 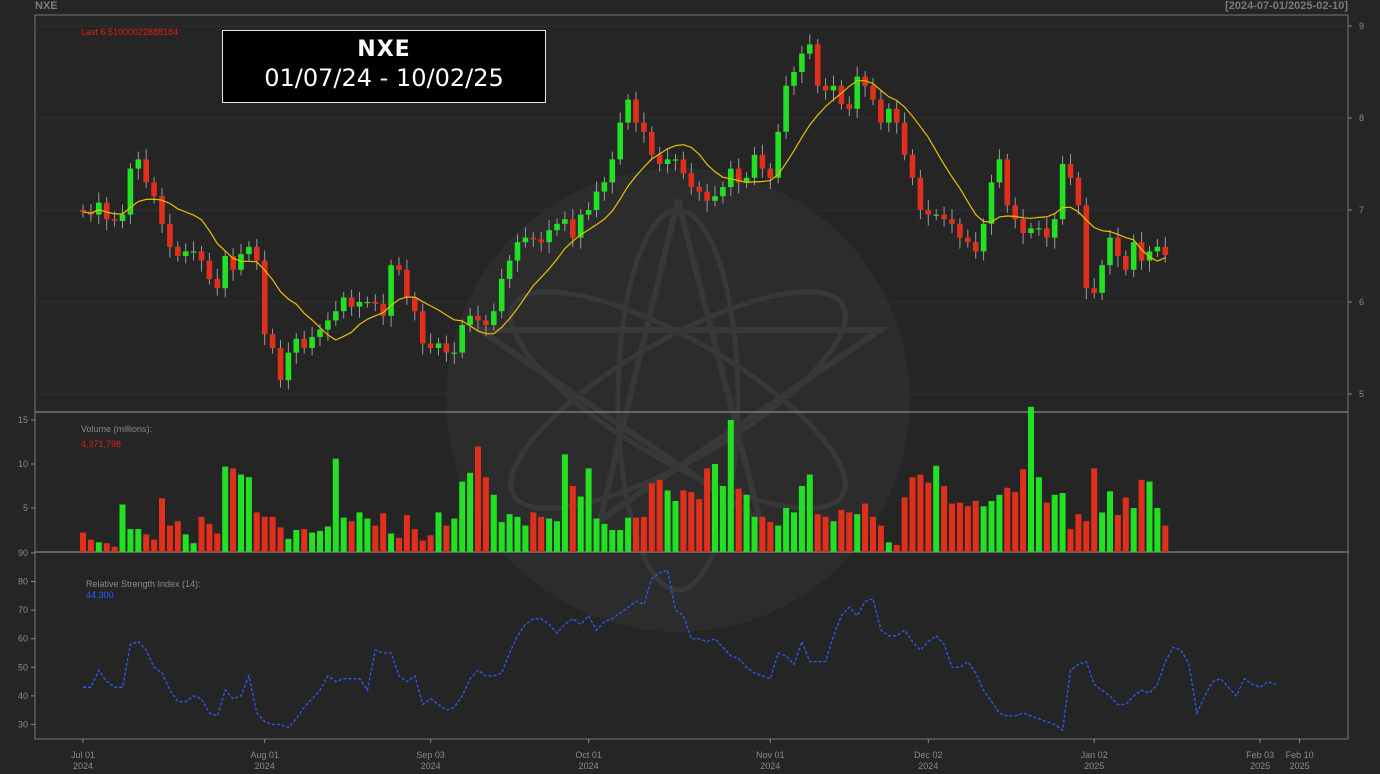 What do you see at coordinates (23, 639) in the screenshot?
I see `rsi-tick-label: 60` at bounding box center [23, 639].